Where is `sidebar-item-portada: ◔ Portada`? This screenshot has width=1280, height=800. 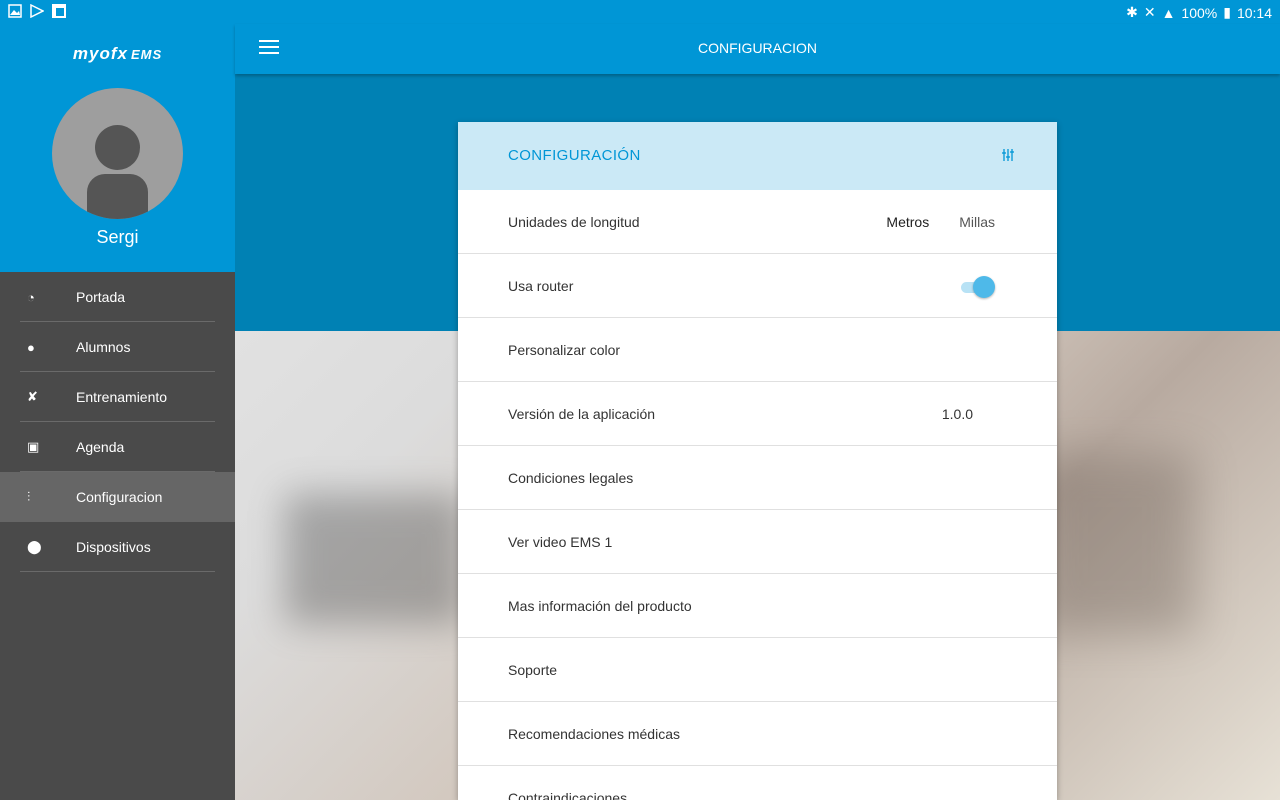
sidebar-item-portada: ◔ Portada is located at coordinates (117, 297).